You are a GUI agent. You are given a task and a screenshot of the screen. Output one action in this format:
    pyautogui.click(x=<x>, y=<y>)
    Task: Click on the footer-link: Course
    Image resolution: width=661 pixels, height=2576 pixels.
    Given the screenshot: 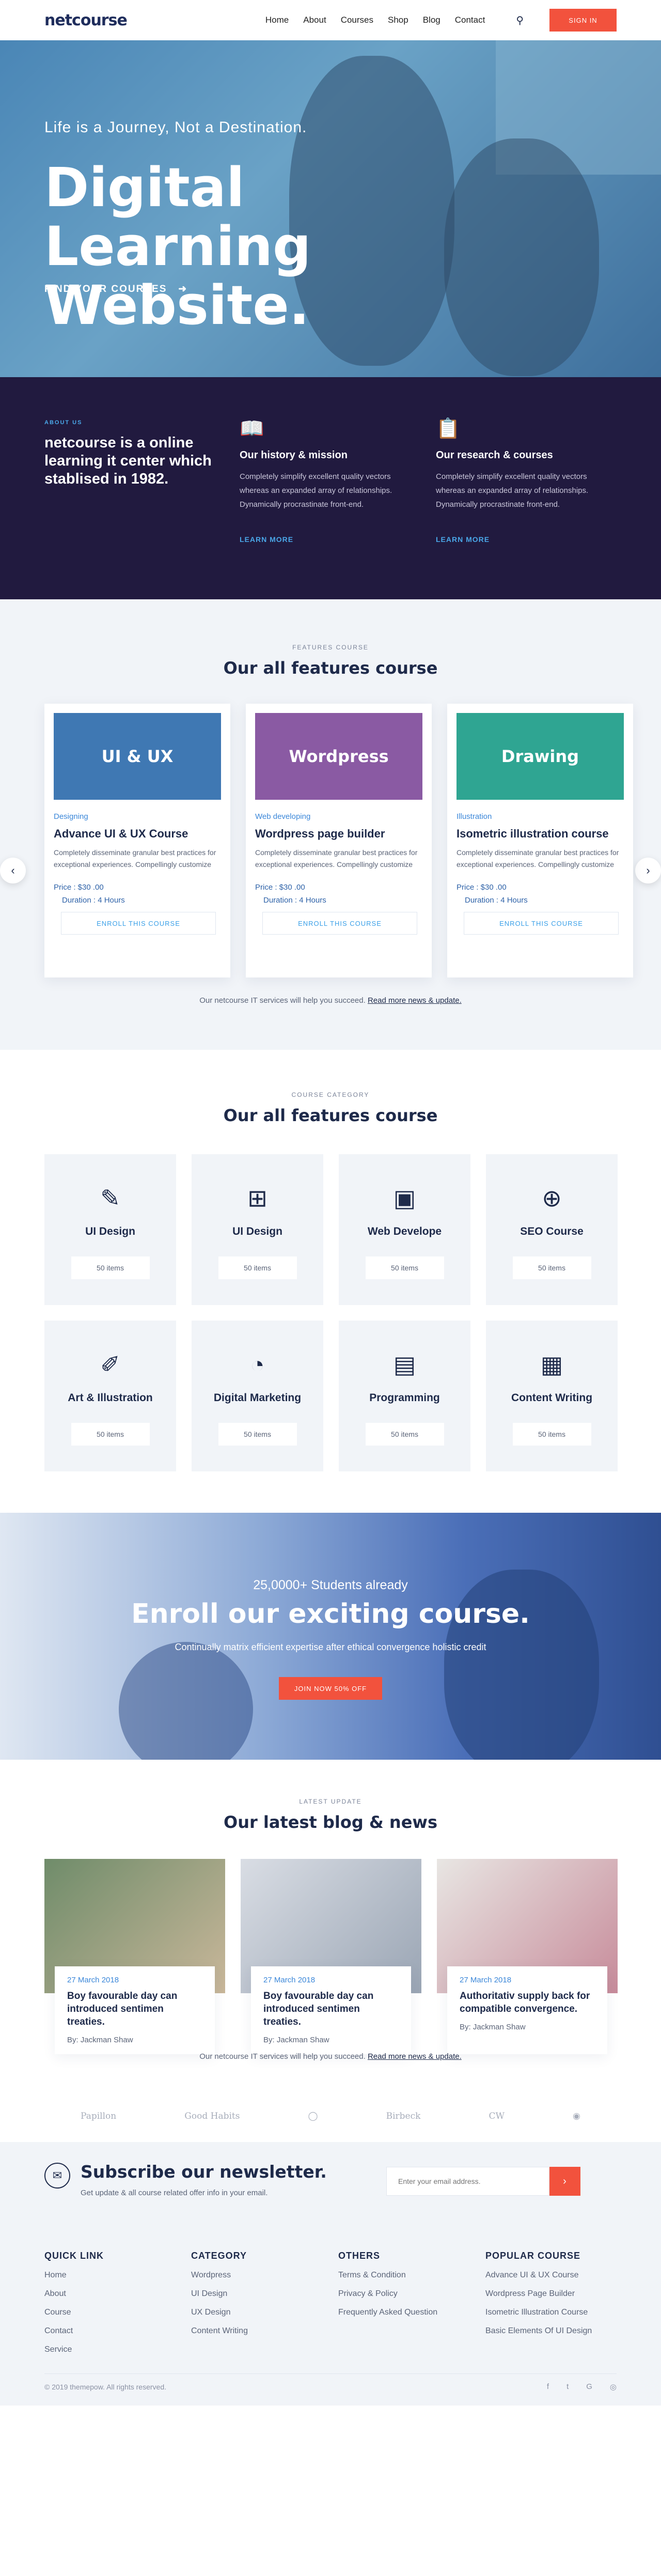 What is the action you would take?
    pyautogui.click(x=111, y=2312)
    